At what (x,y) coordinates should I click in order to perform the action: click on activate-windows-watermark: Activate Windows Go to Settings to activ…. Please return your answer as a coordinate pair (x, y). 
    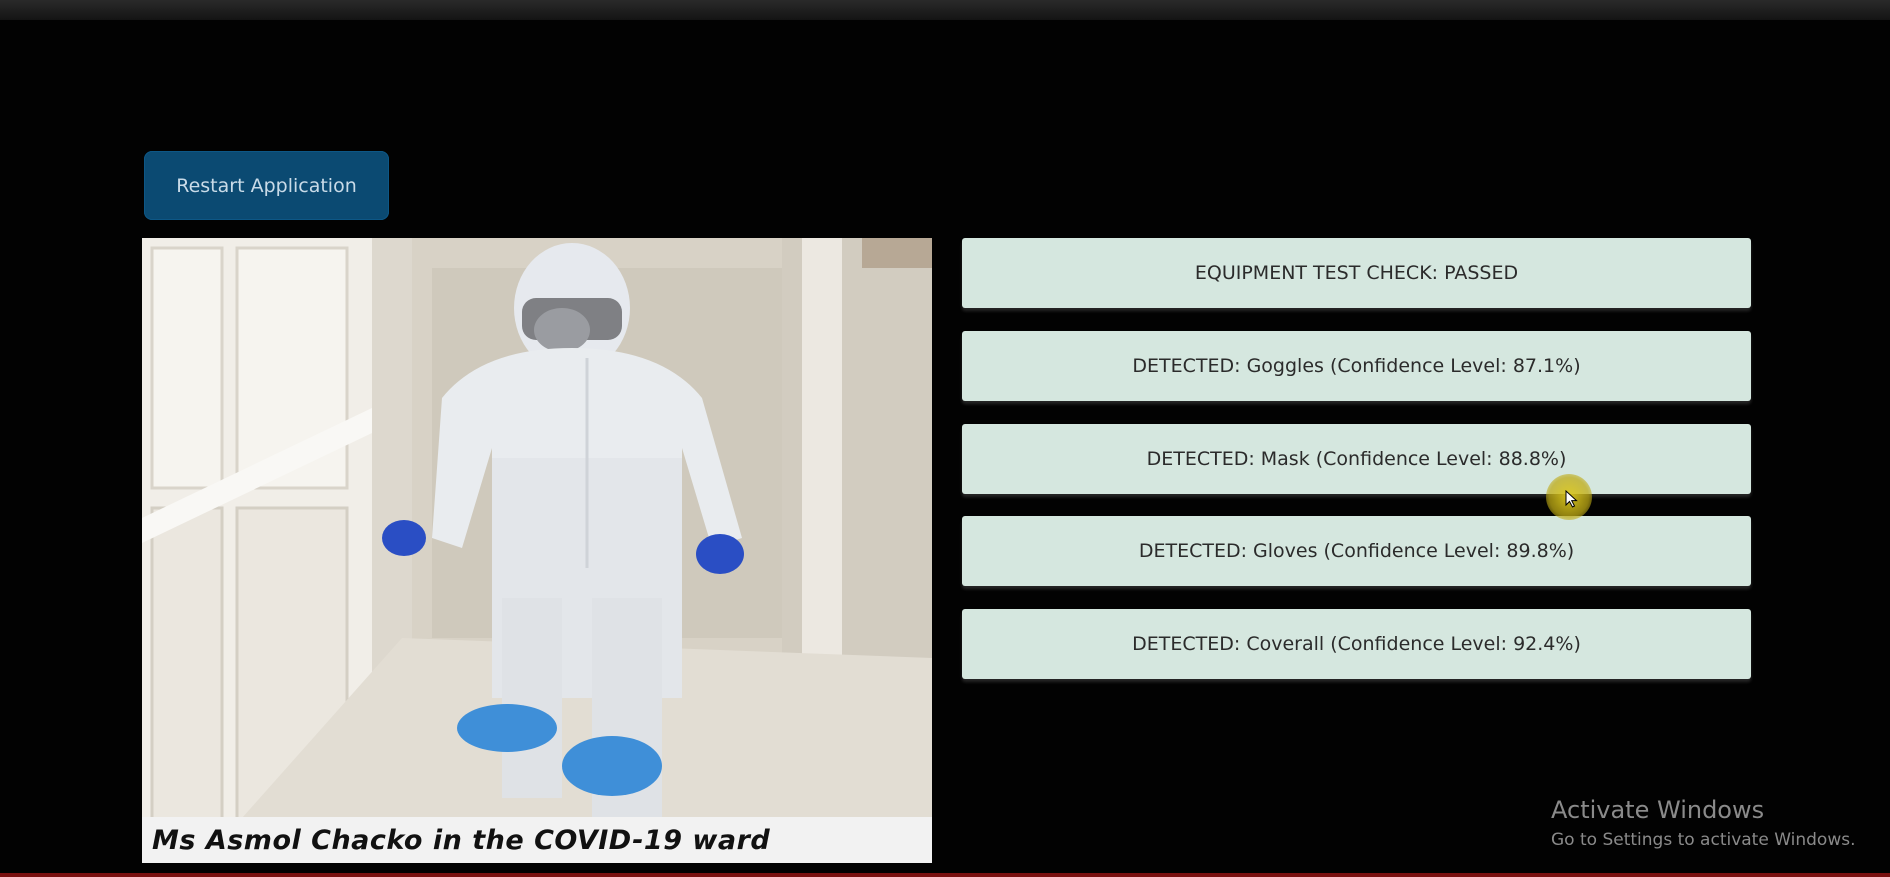
    Looking at the image, I should click on (1703, 823).